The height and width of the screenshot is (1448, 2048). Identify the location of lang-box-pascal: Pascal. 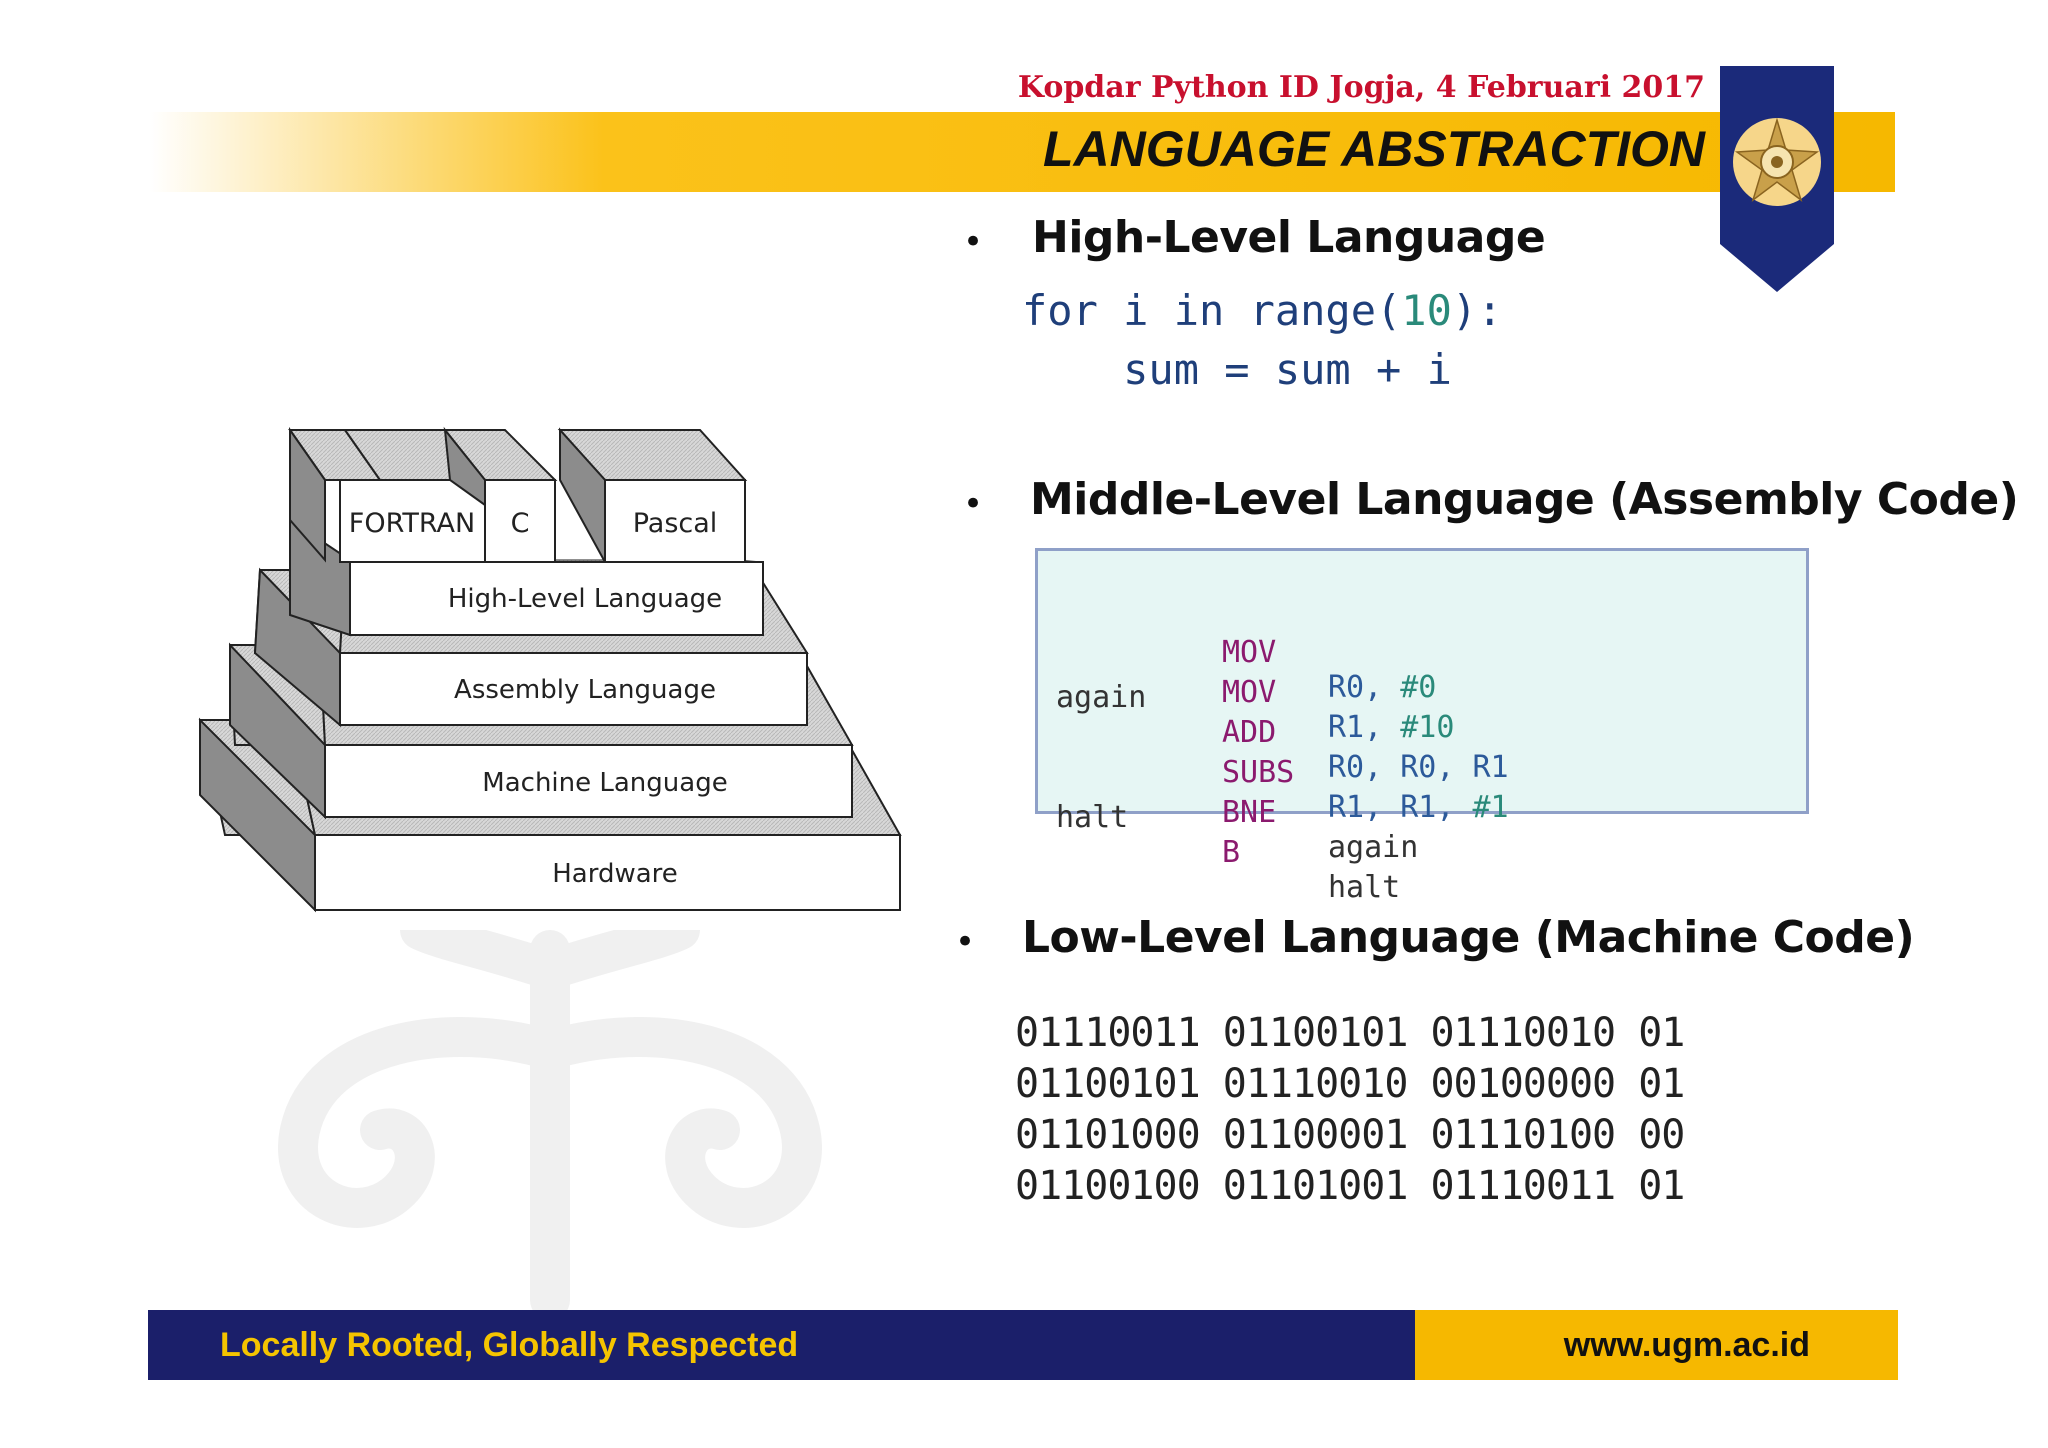
(652, 495).